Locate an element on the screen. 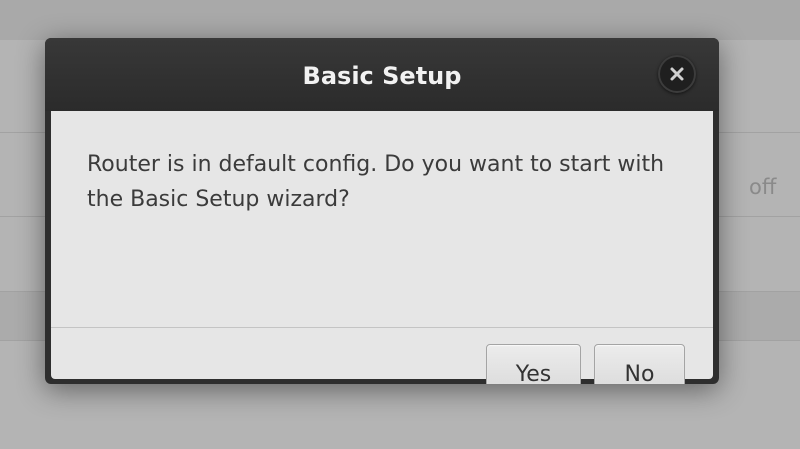  background-setting-value: off is located at coordinates (763, 187).